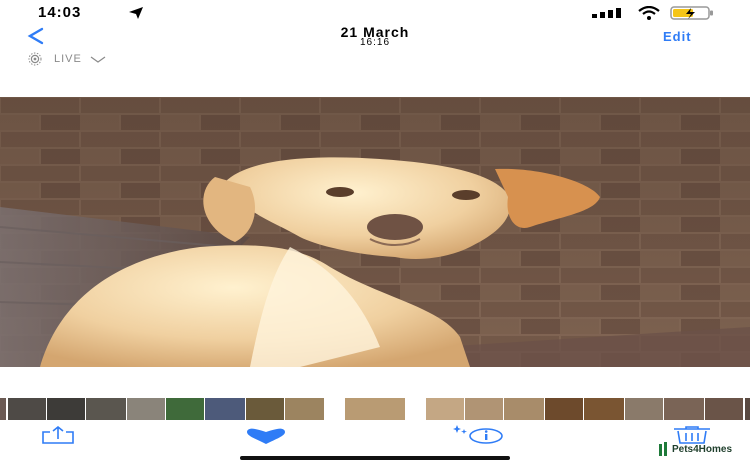  Describe the element at coordinates (702, 449) in the screenshot. I see `watermark-text: Pets4Homes` at that location.